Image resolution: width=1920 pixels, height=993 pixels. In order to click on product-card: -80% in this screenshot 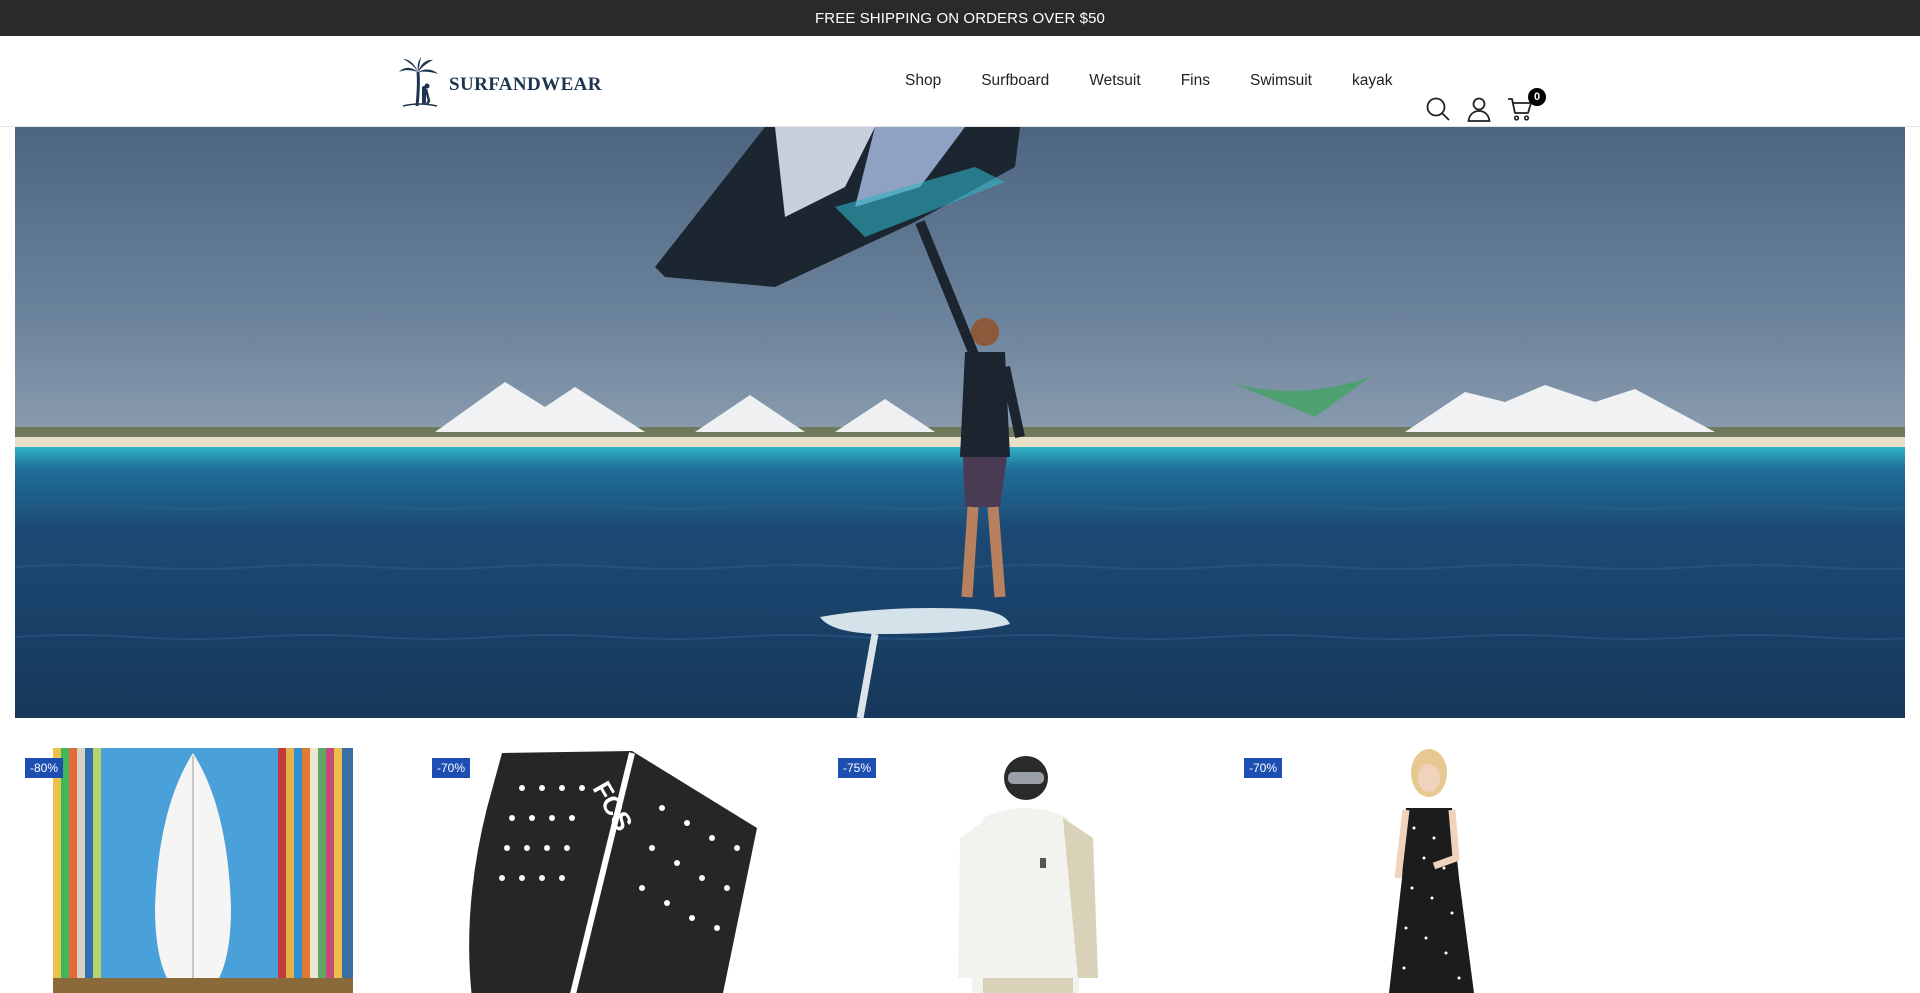, I will do `click(215, 870)`.